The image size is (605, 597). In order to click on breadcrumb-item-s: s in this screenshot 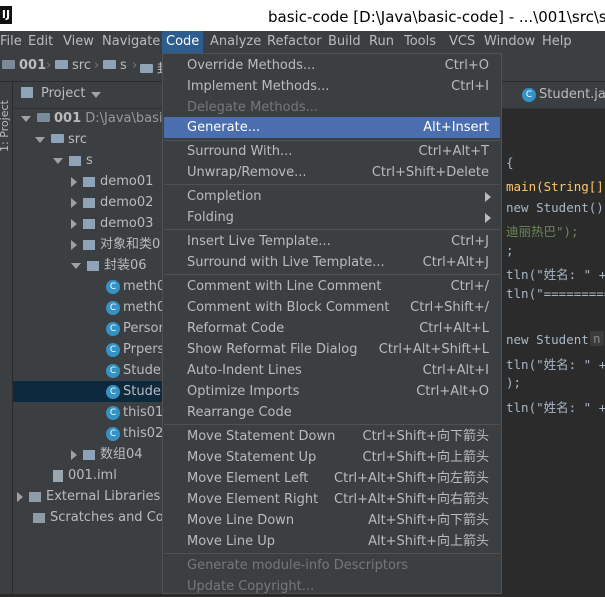, I will do `click(115, 65)`.